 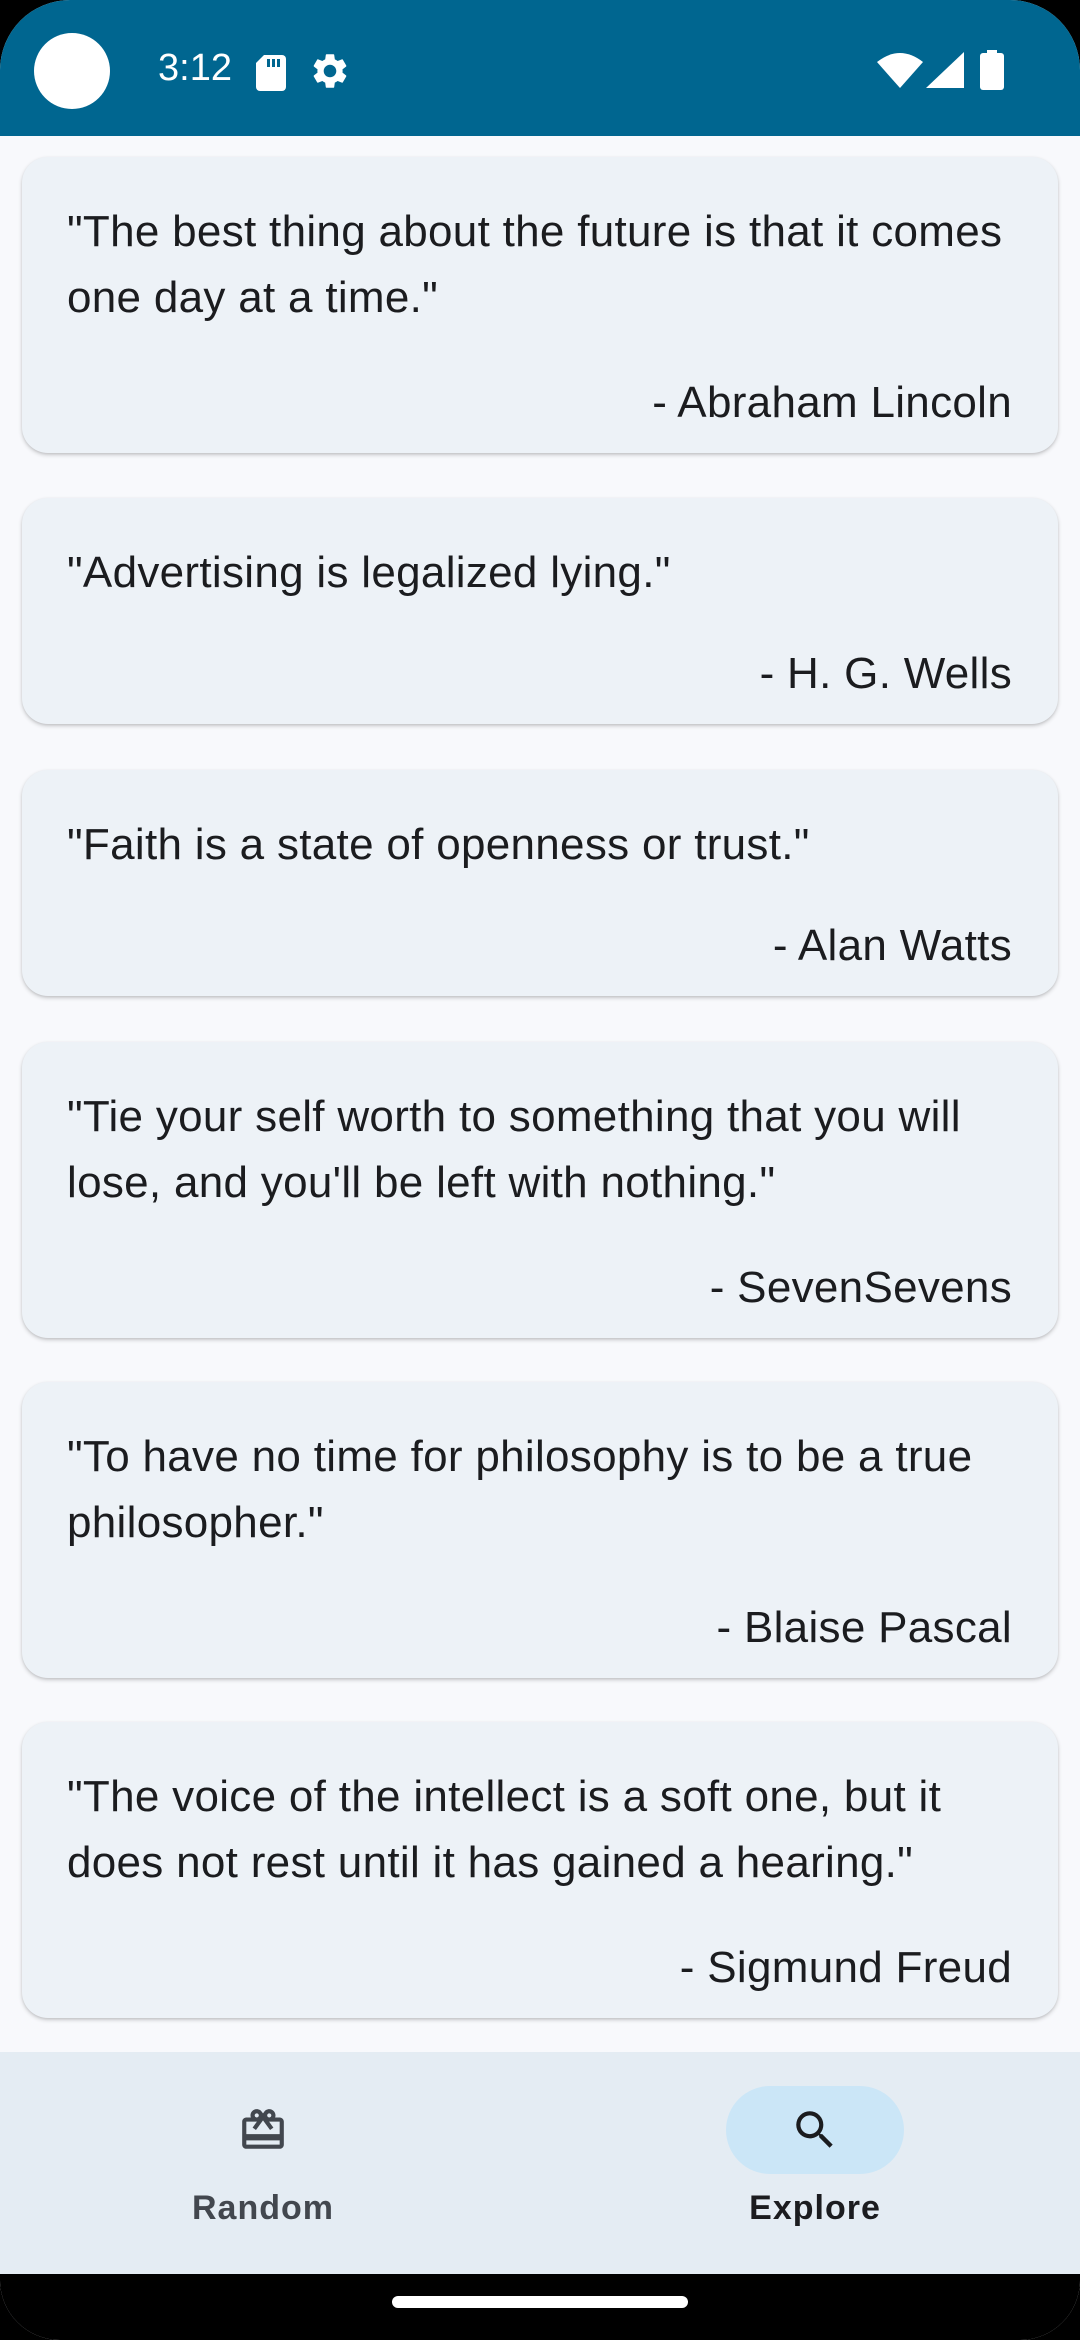 What do you see at coordinates (815, 2166) in the screenshot?
I see `nav-item-explore: Explore` at bounding box center [815, 2166].